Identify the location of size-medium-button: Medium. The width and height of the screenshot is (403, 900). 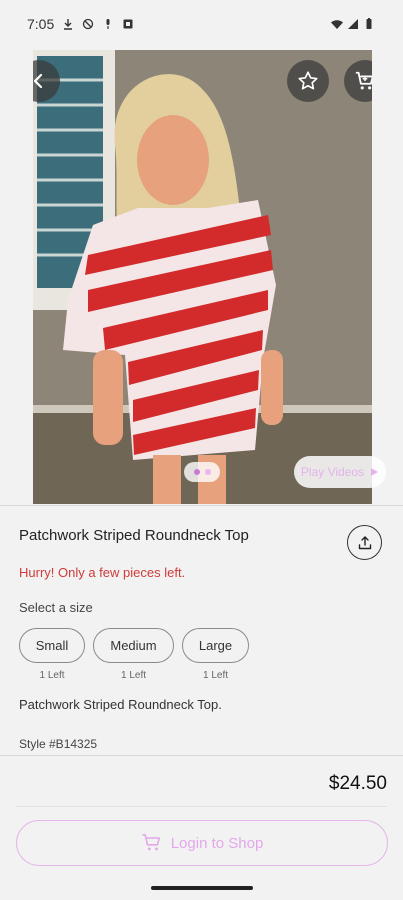
(133, 645).